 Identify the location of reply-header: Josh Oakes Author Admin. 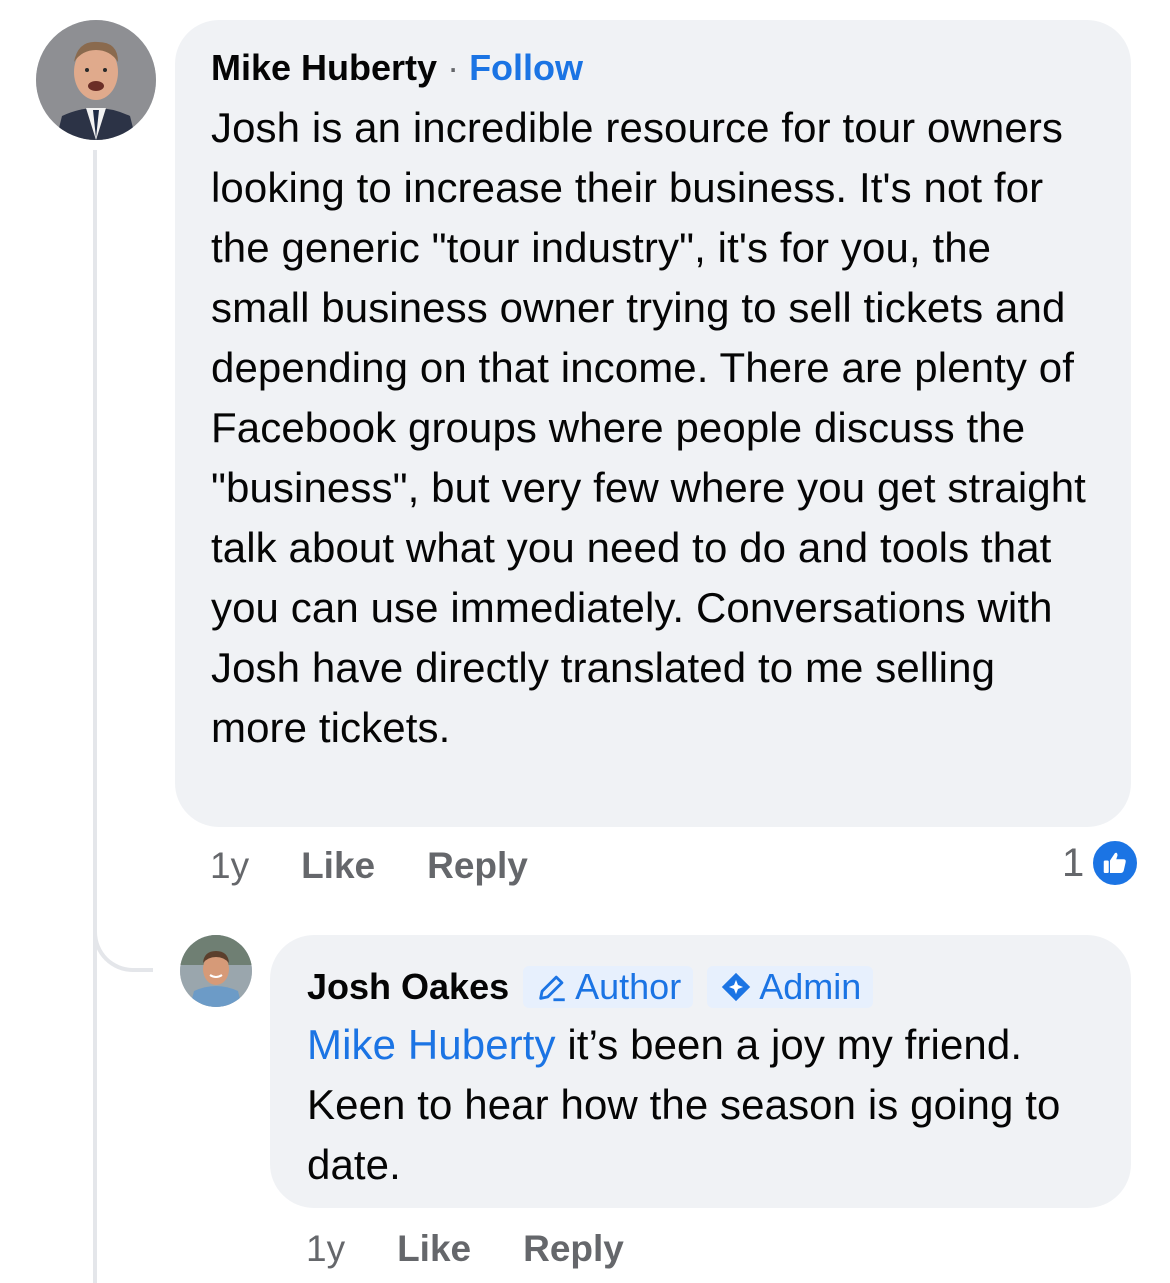
(700, 987).